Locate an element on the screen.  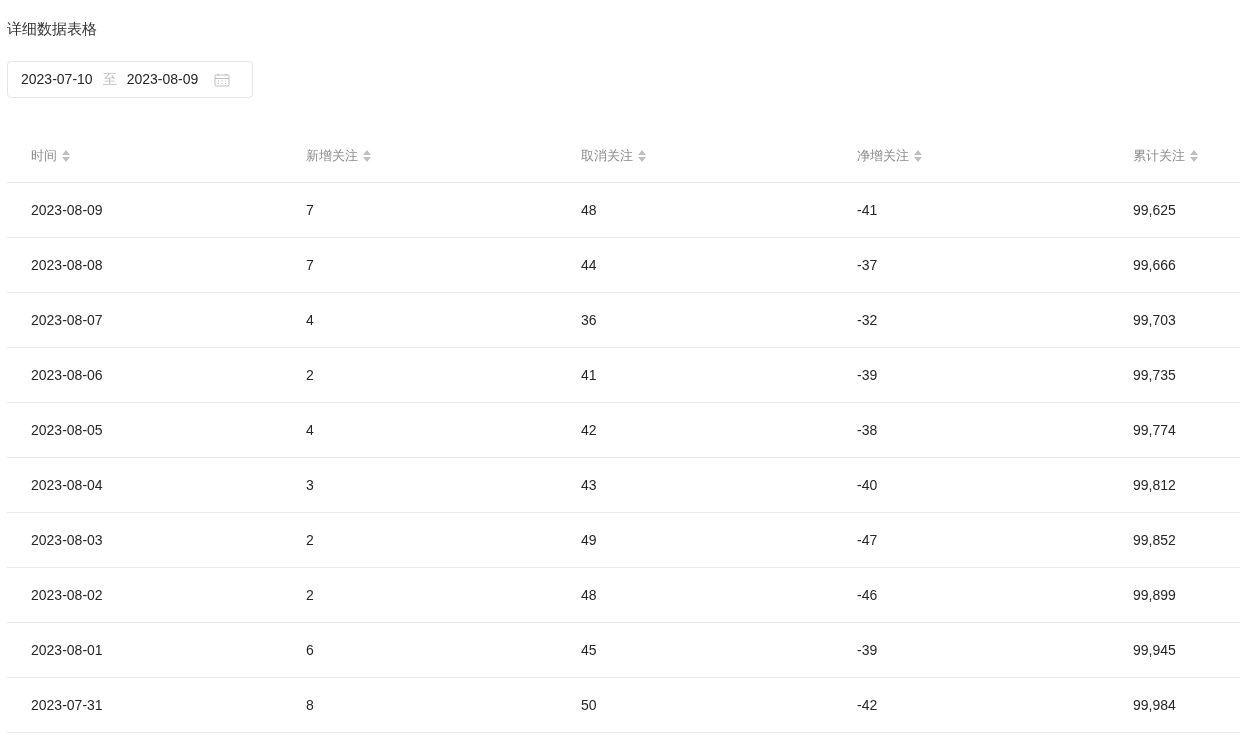
table-cell: 99,899 is located at coordinates (1154, 594).